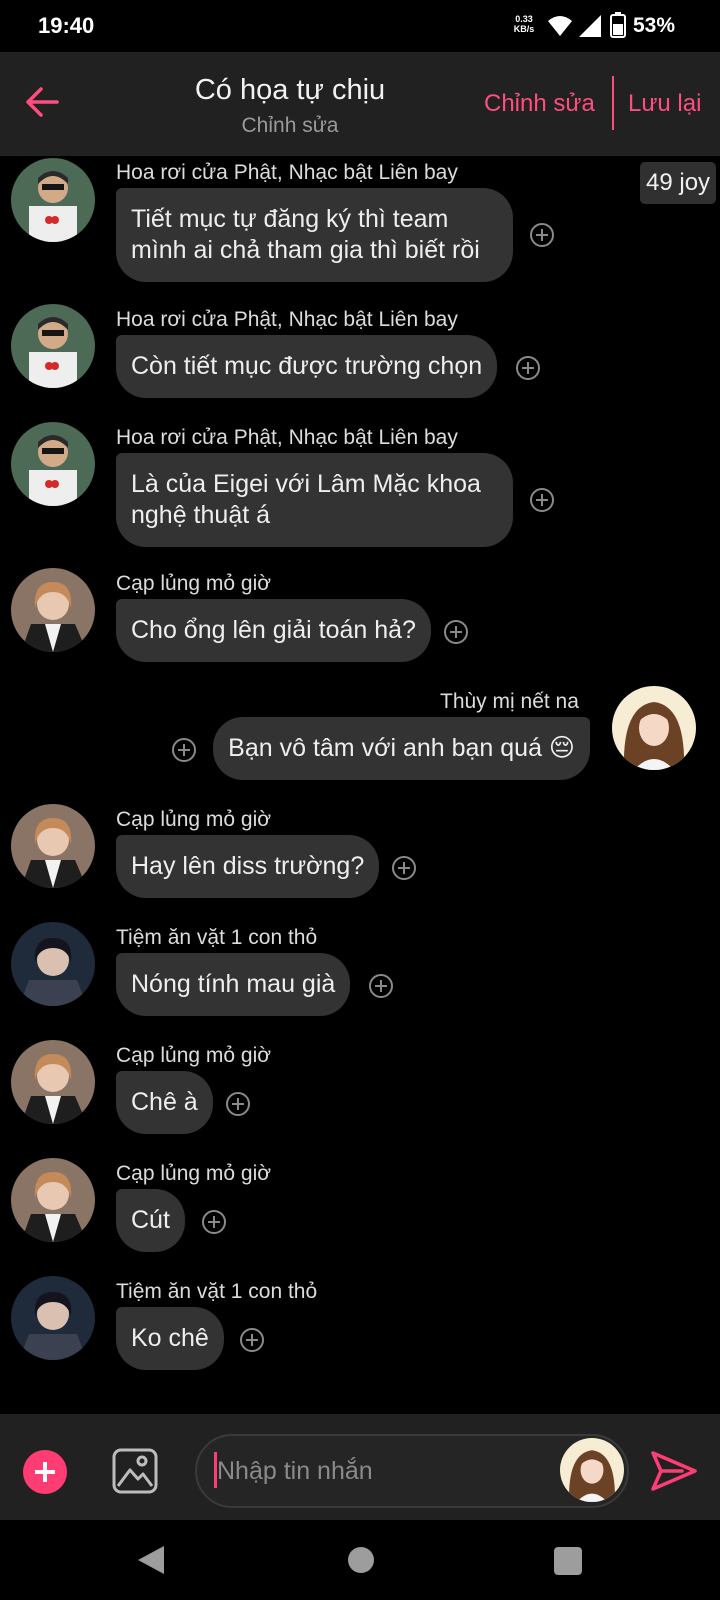 This screenshot has height=1600, width=720. I want to click on image-icon, so click(135, 1471).